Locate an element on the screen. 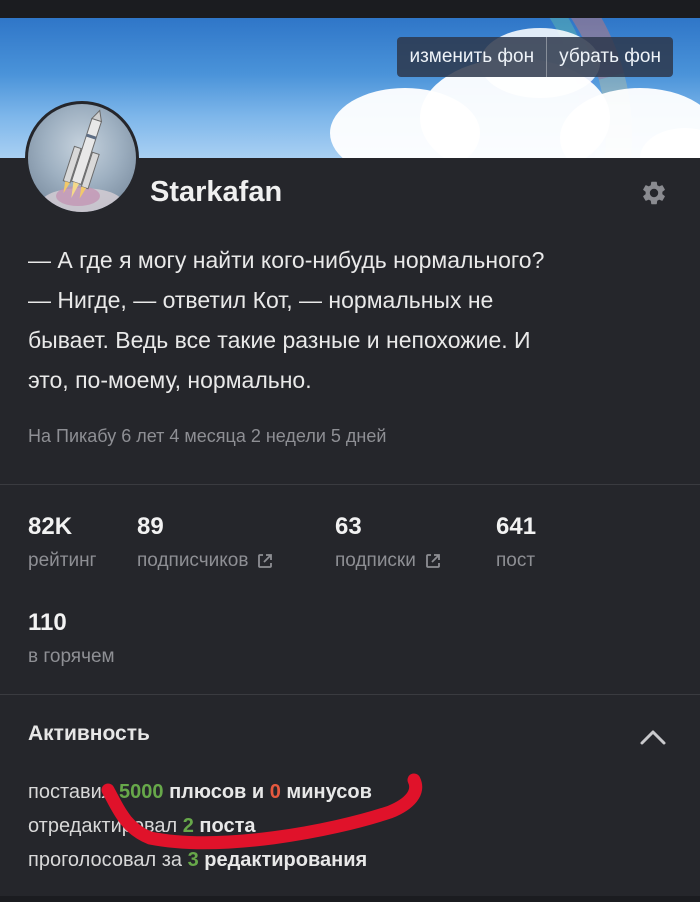 This screenshot has height=902, width=700. gear-icon is located at coordinates (654, 193).